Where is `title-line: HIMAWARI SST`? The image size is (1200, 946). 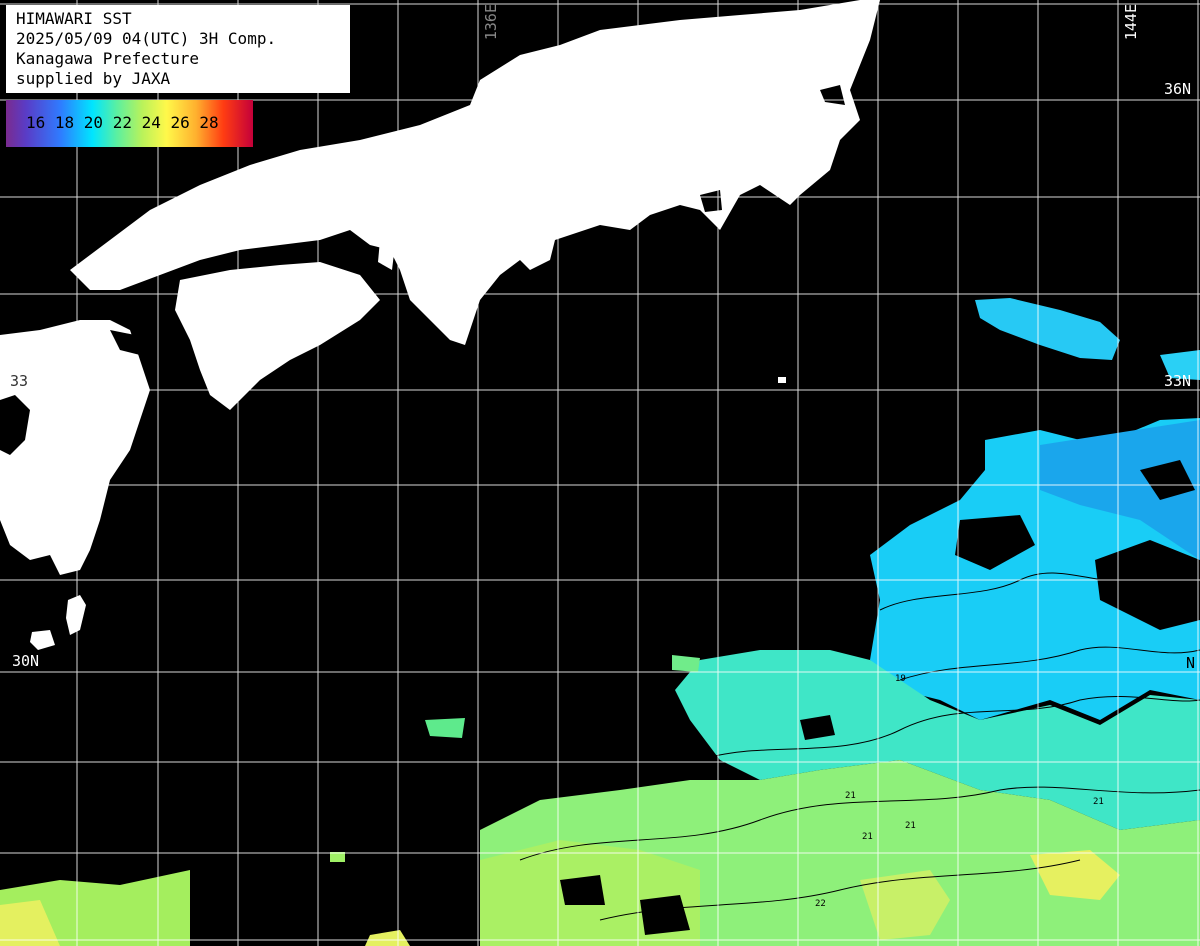 title-line: HIMAWARI SST is located at coordinates (74, 18).